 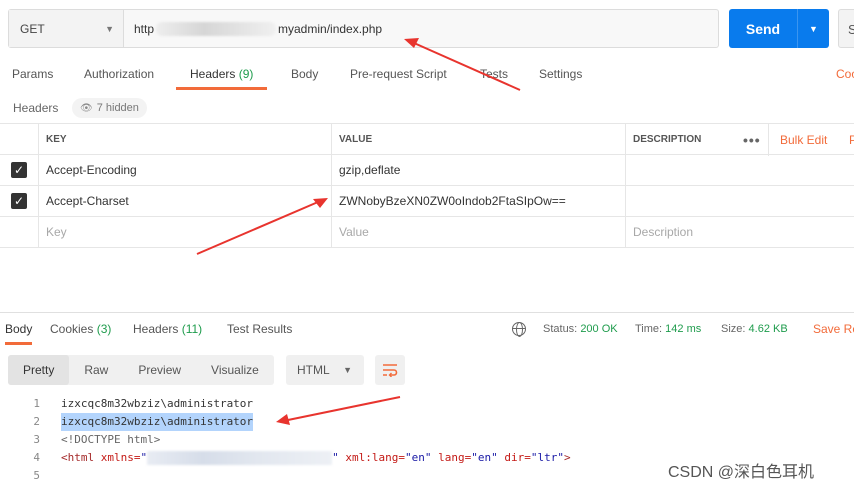 I want to click on xmlns-quote-open: ", so click(x=144, y=457).